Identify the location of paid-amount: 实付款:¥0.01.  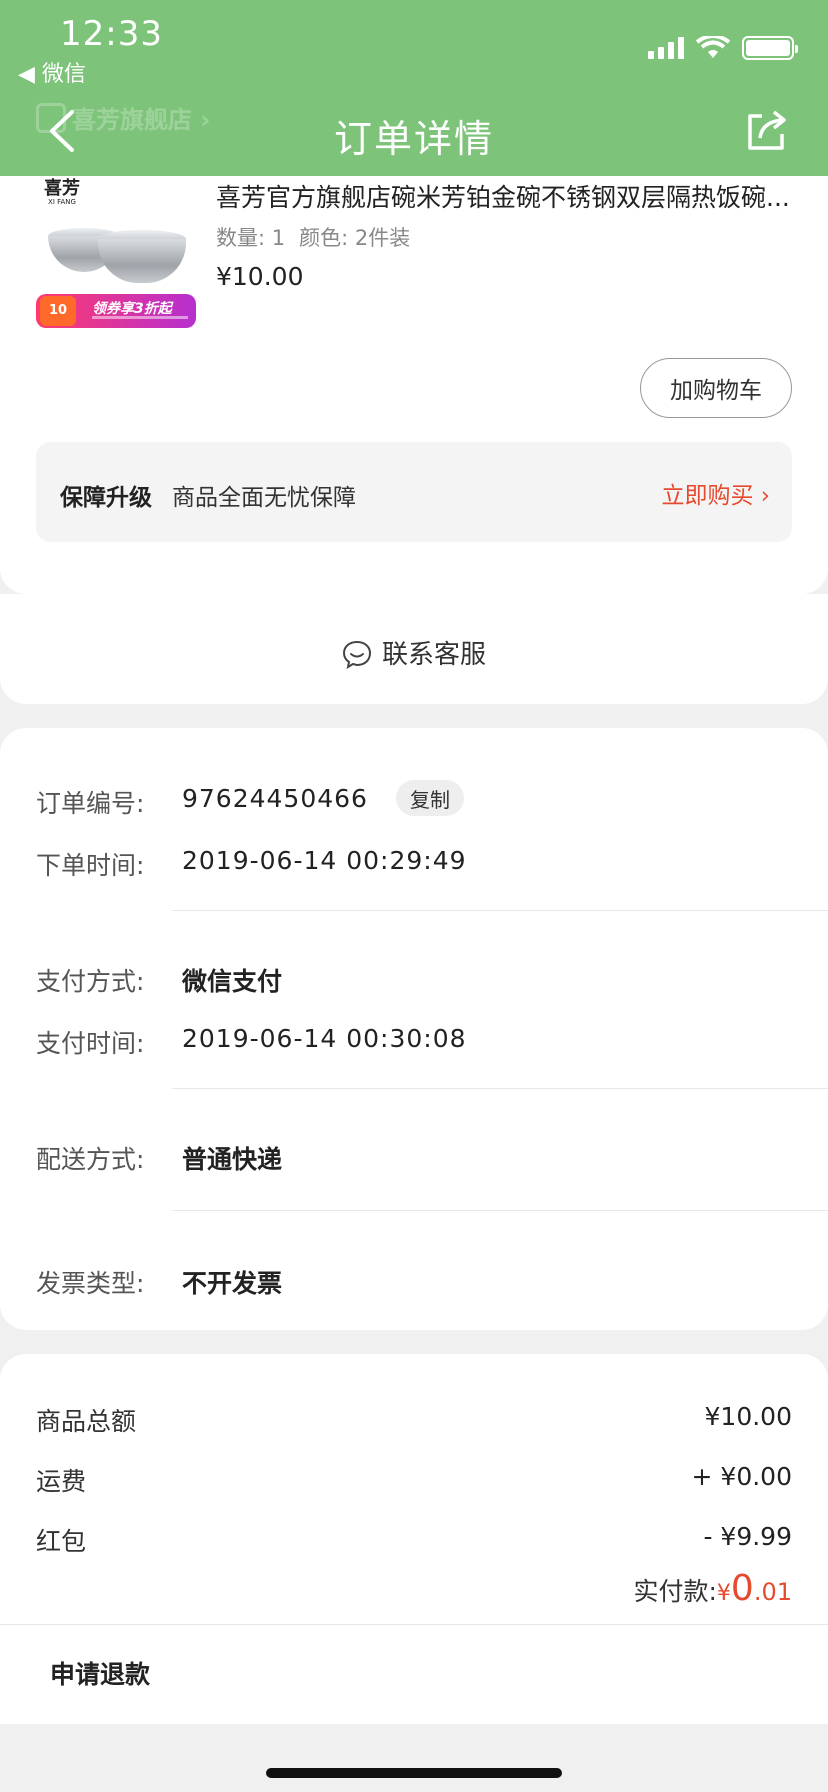
(712, 1588).